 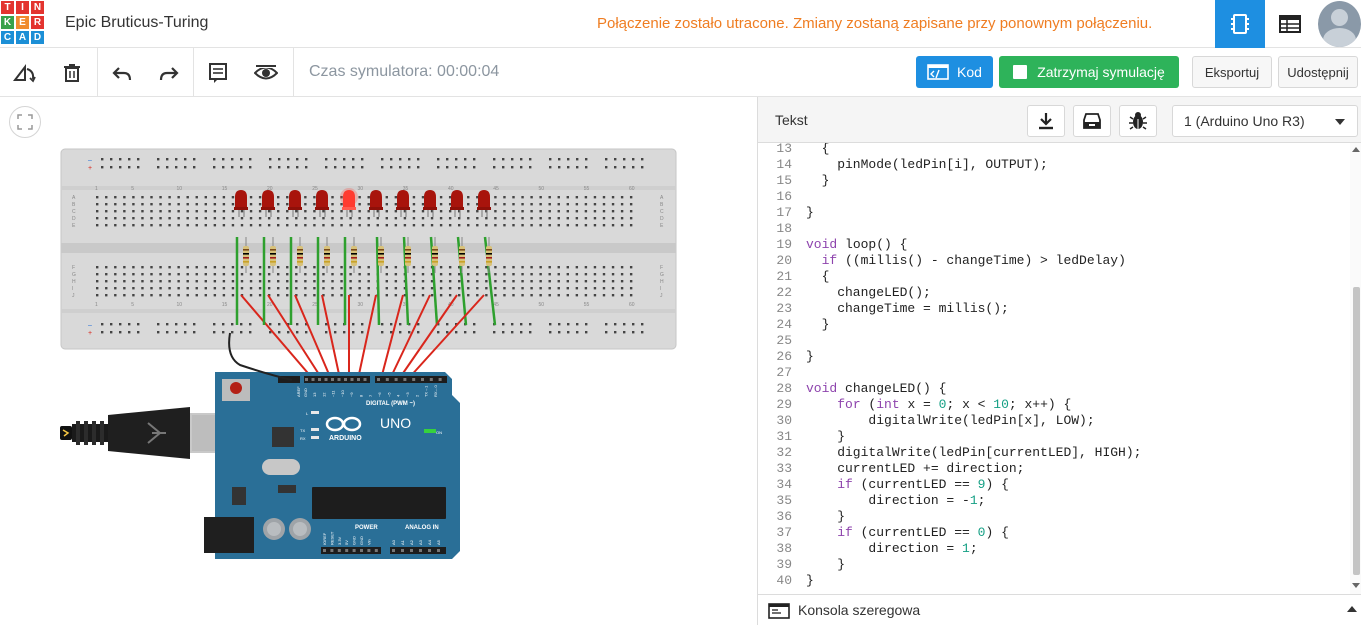 What do you see at coordinates (1053, 150) in the screenshot?
I see `code-line: 13 {` at bounding box center [1053, 150].